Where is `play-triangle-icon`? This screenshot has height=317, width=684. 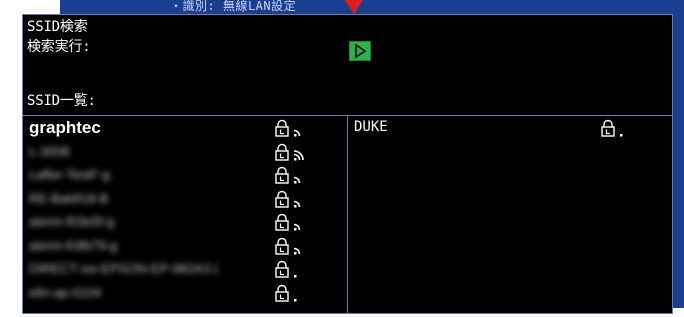
play-triangle-icon is located at coordinates (361, 51).